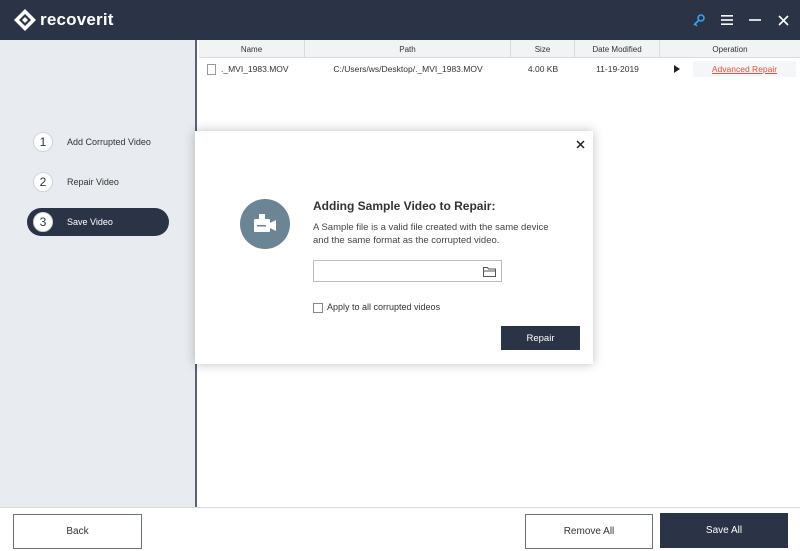  I want to click on table-header: Name Path Size Date Modified Operation, so click(499, 49).